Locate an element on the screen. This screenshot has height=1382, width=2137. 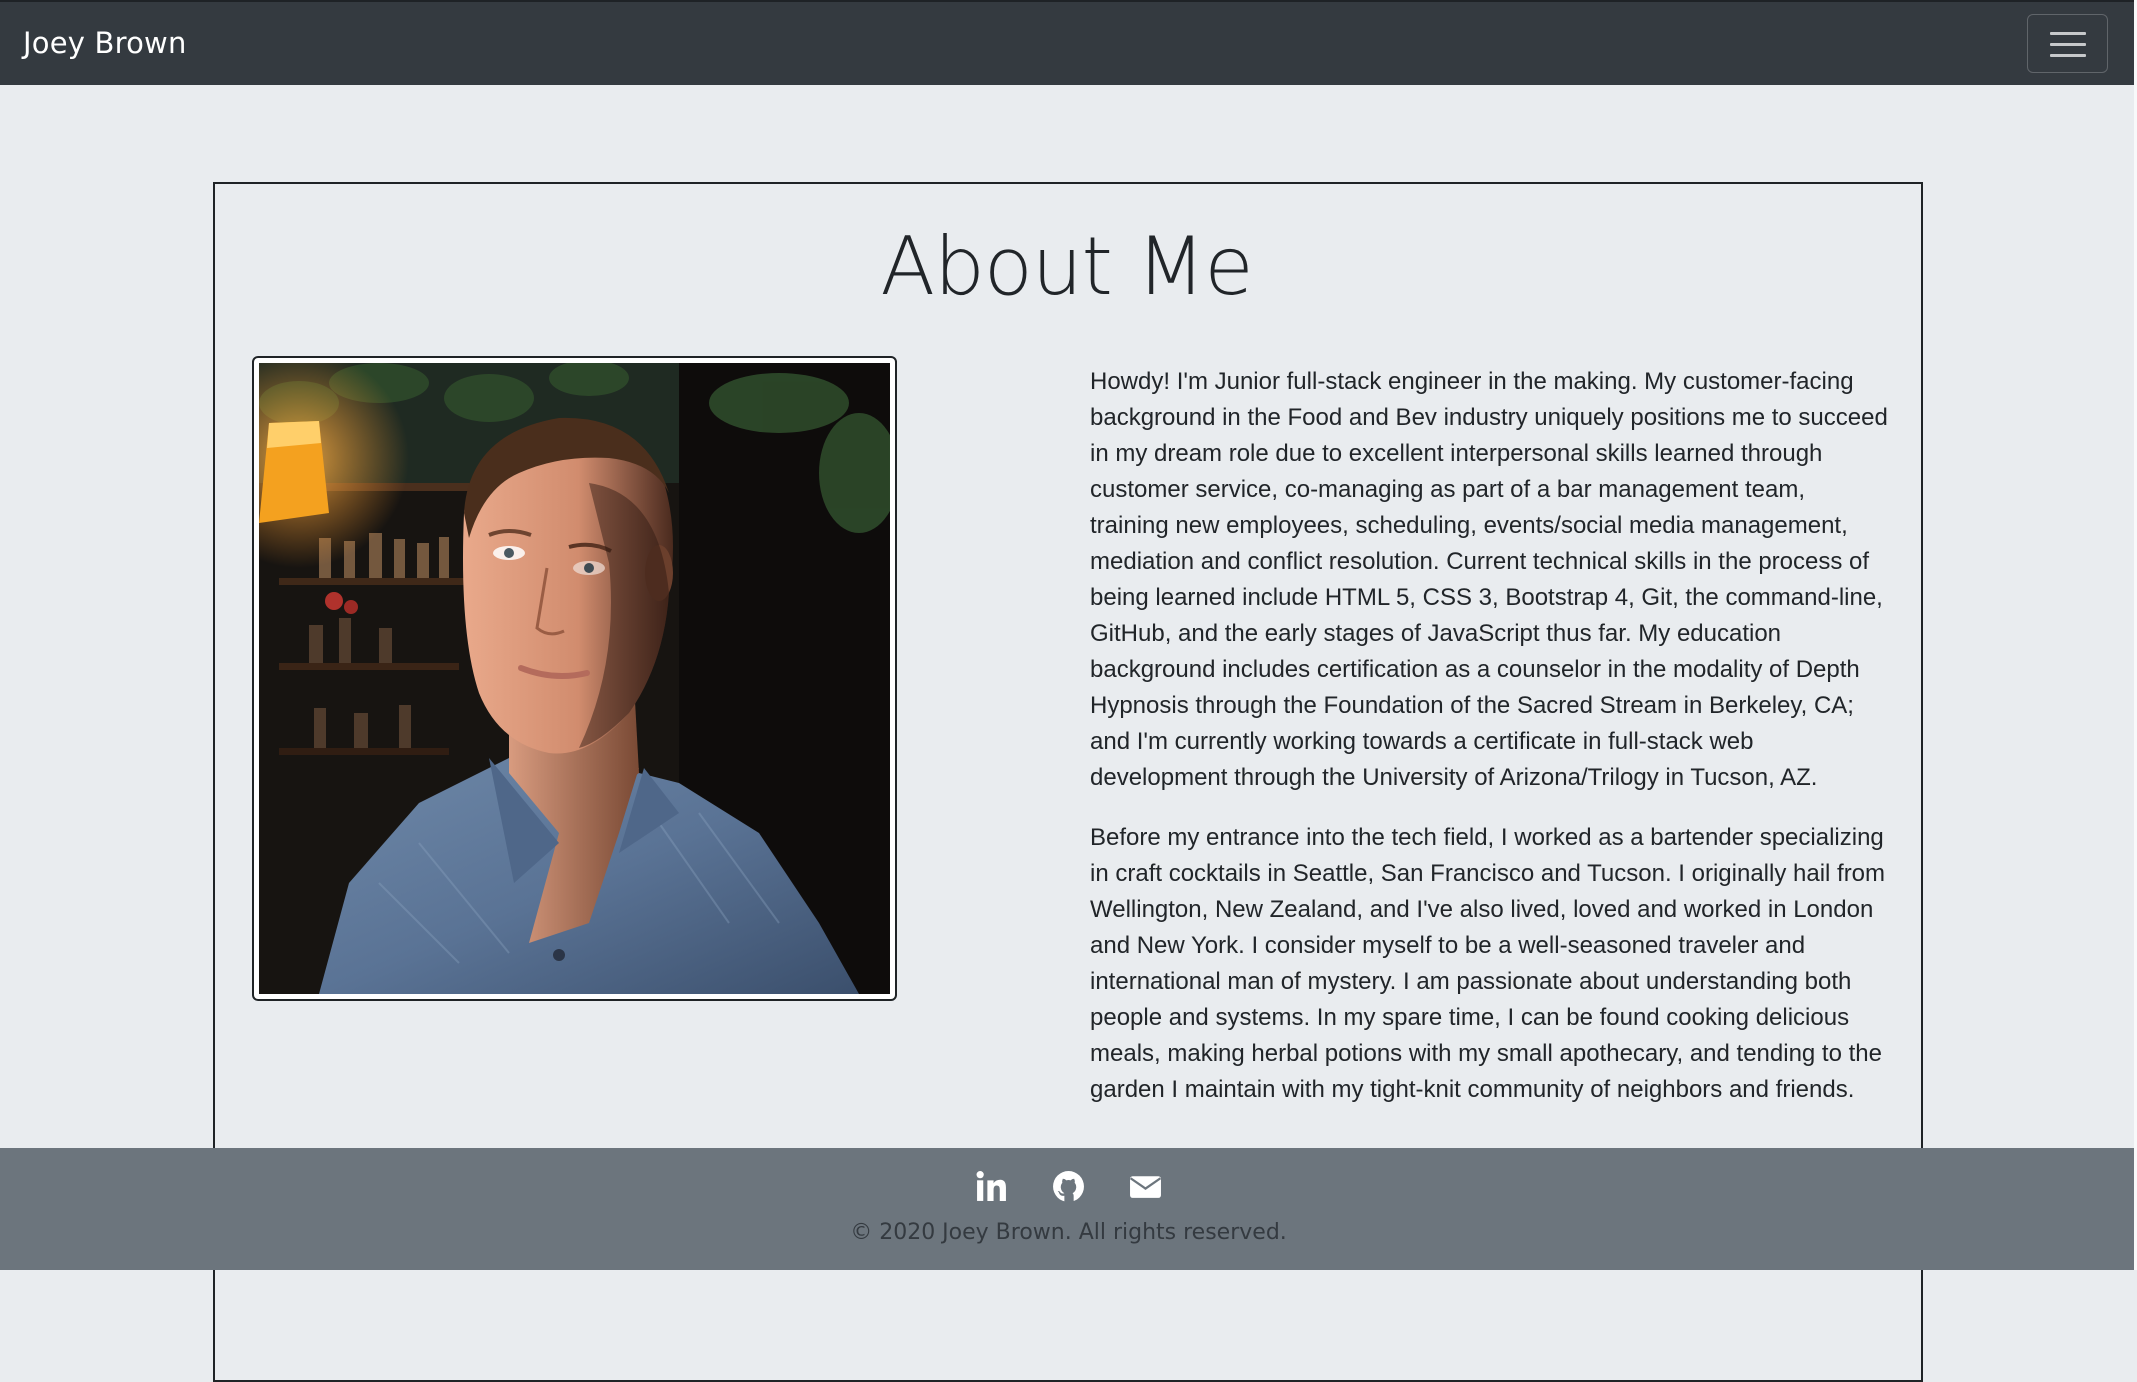
navbar-toggler-button is located at coordinates (2067, 43).